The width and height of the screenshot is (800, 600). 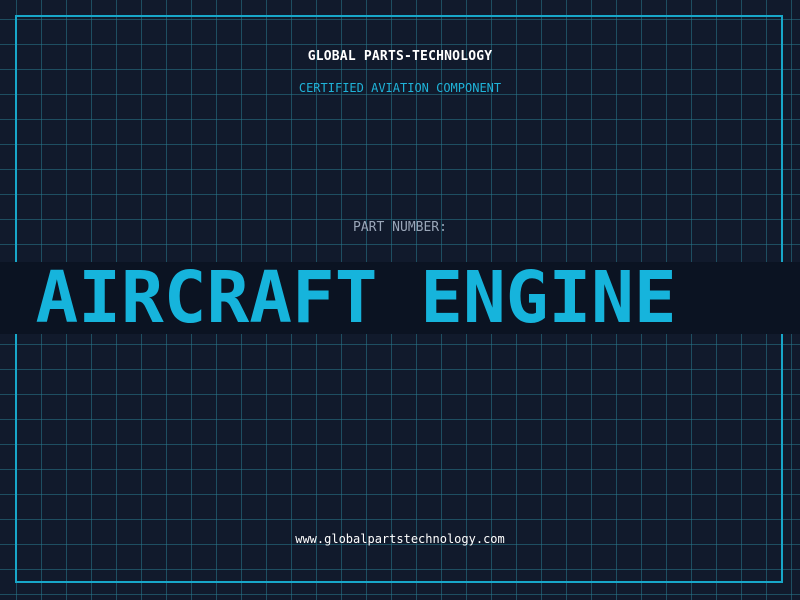 I want to click on part-number-banner: A AIRCRAFT ENGINE, so click(x=400, y=298).